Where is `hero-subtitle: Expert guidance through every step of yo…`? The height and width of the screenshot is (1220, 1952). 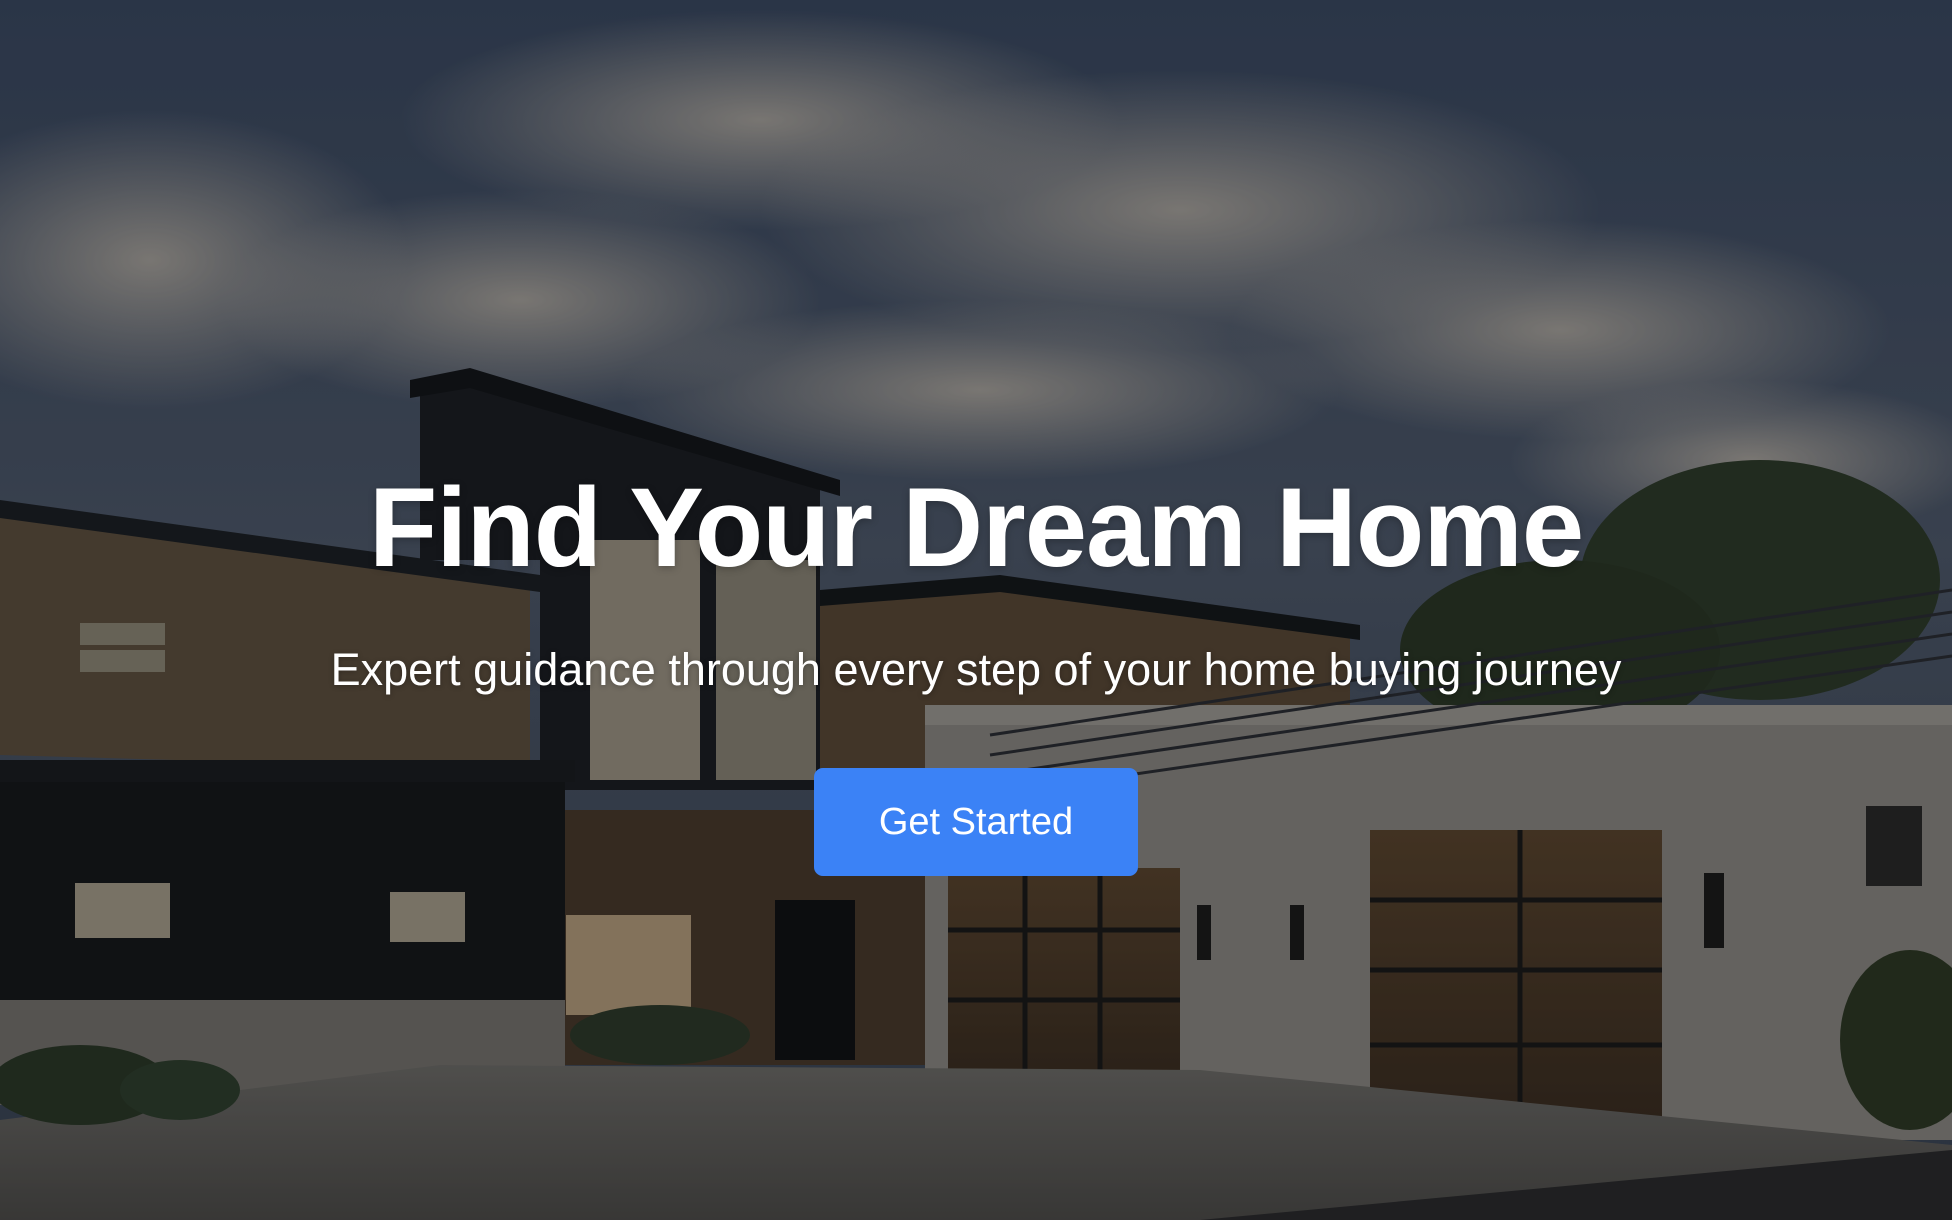
hero-subtitle: Expert guidance through every step of yo… is located at coordinates (976, 669).